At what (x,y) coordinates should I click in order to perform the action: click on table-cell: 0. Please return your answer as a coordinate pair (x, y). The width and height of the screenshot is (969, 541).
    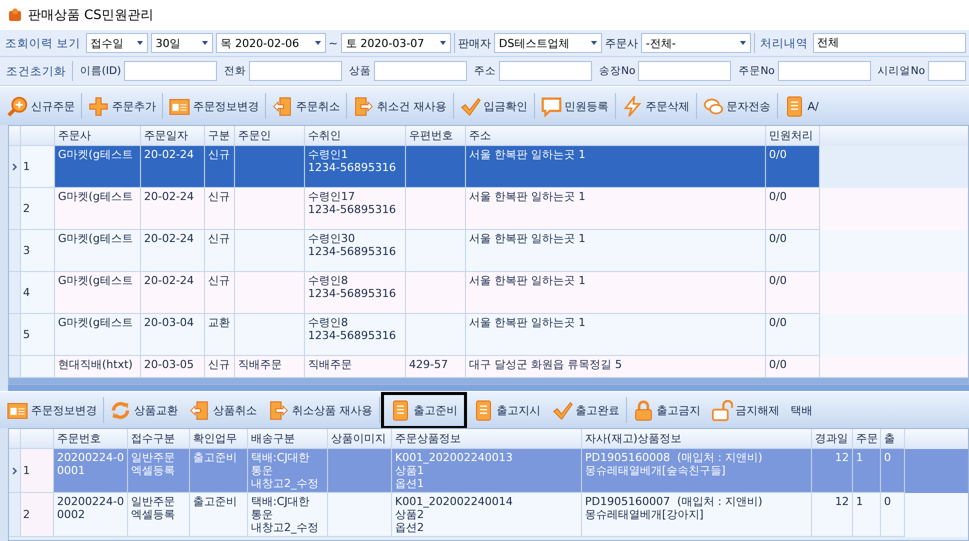
    Looking at the image, I should click on (893, 515).